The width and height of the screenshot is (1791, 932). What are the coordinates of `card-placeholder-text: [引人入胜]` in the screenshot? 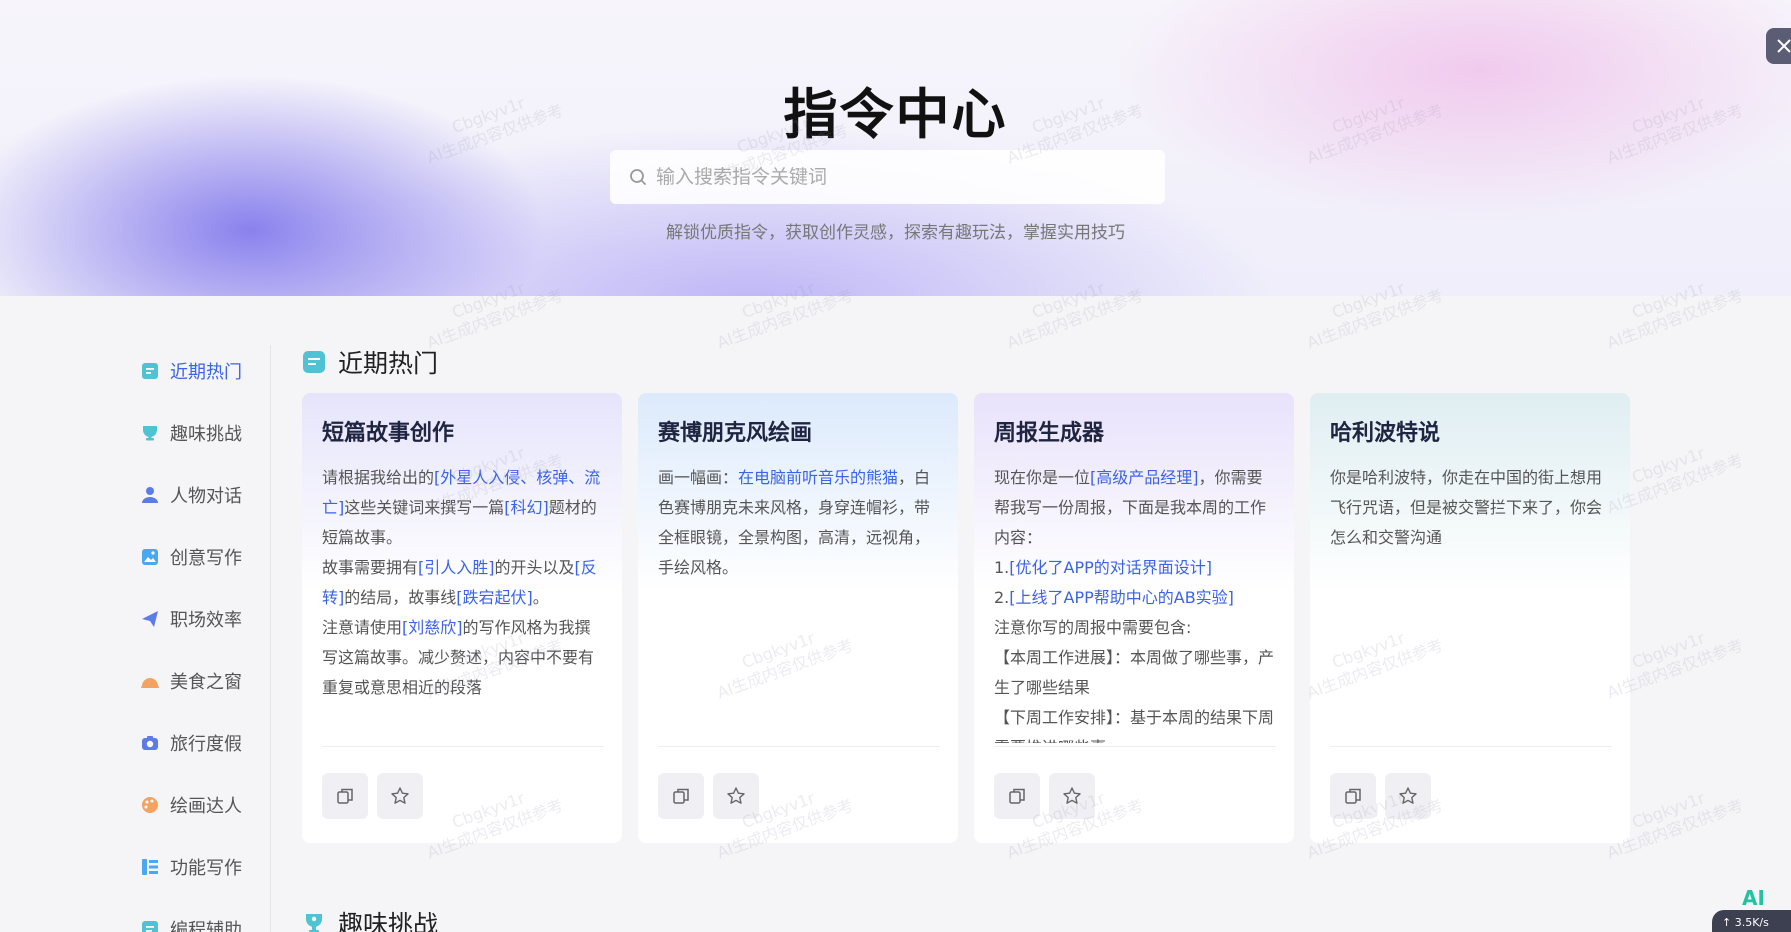 It's located at (456, 567).